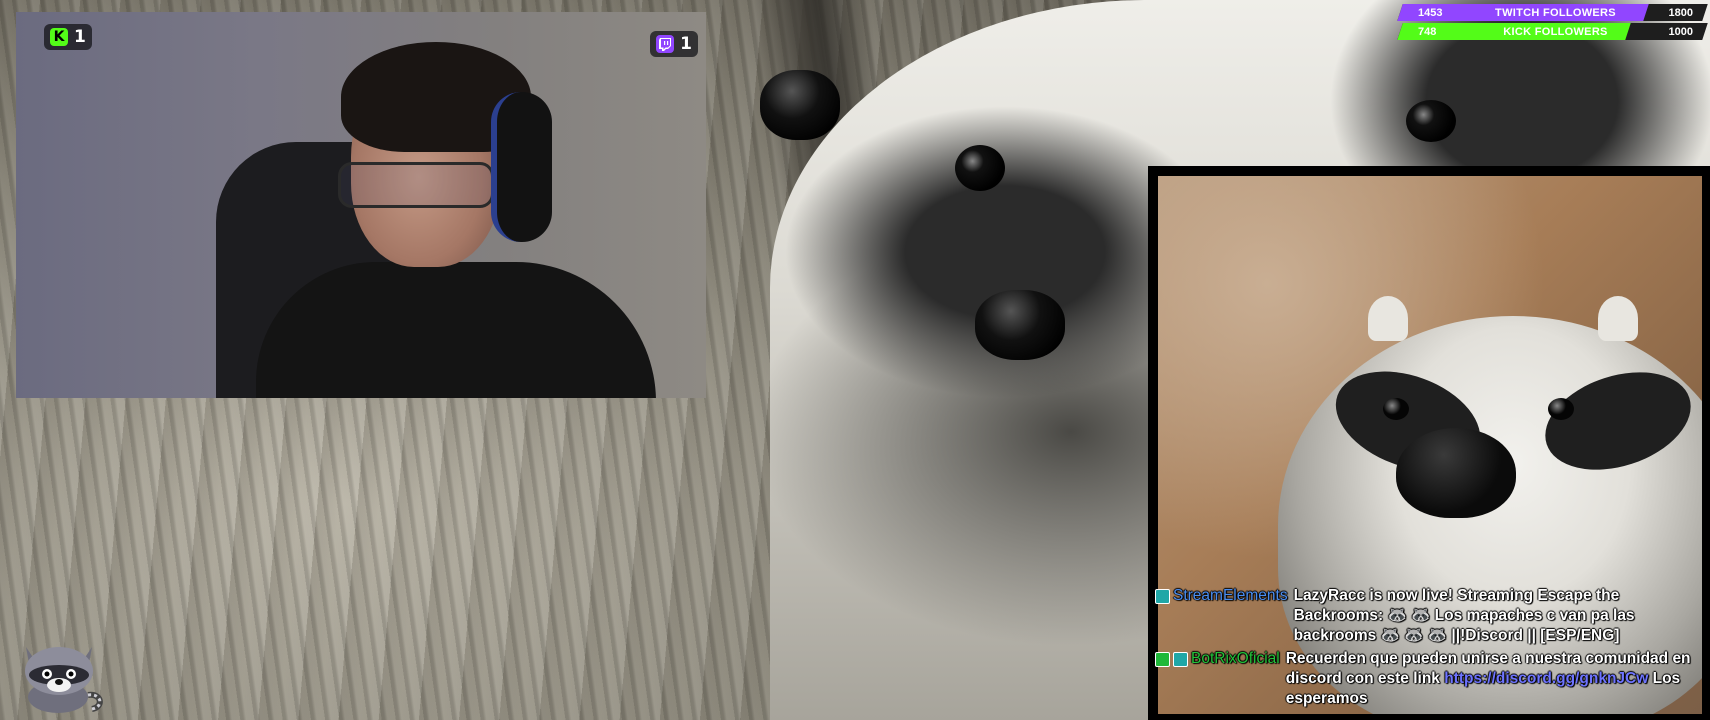  What do you see at coordinates (61, 675) in the screenshot?
I see `raccoon-mascot-icon` at bounding box center [61, 675].